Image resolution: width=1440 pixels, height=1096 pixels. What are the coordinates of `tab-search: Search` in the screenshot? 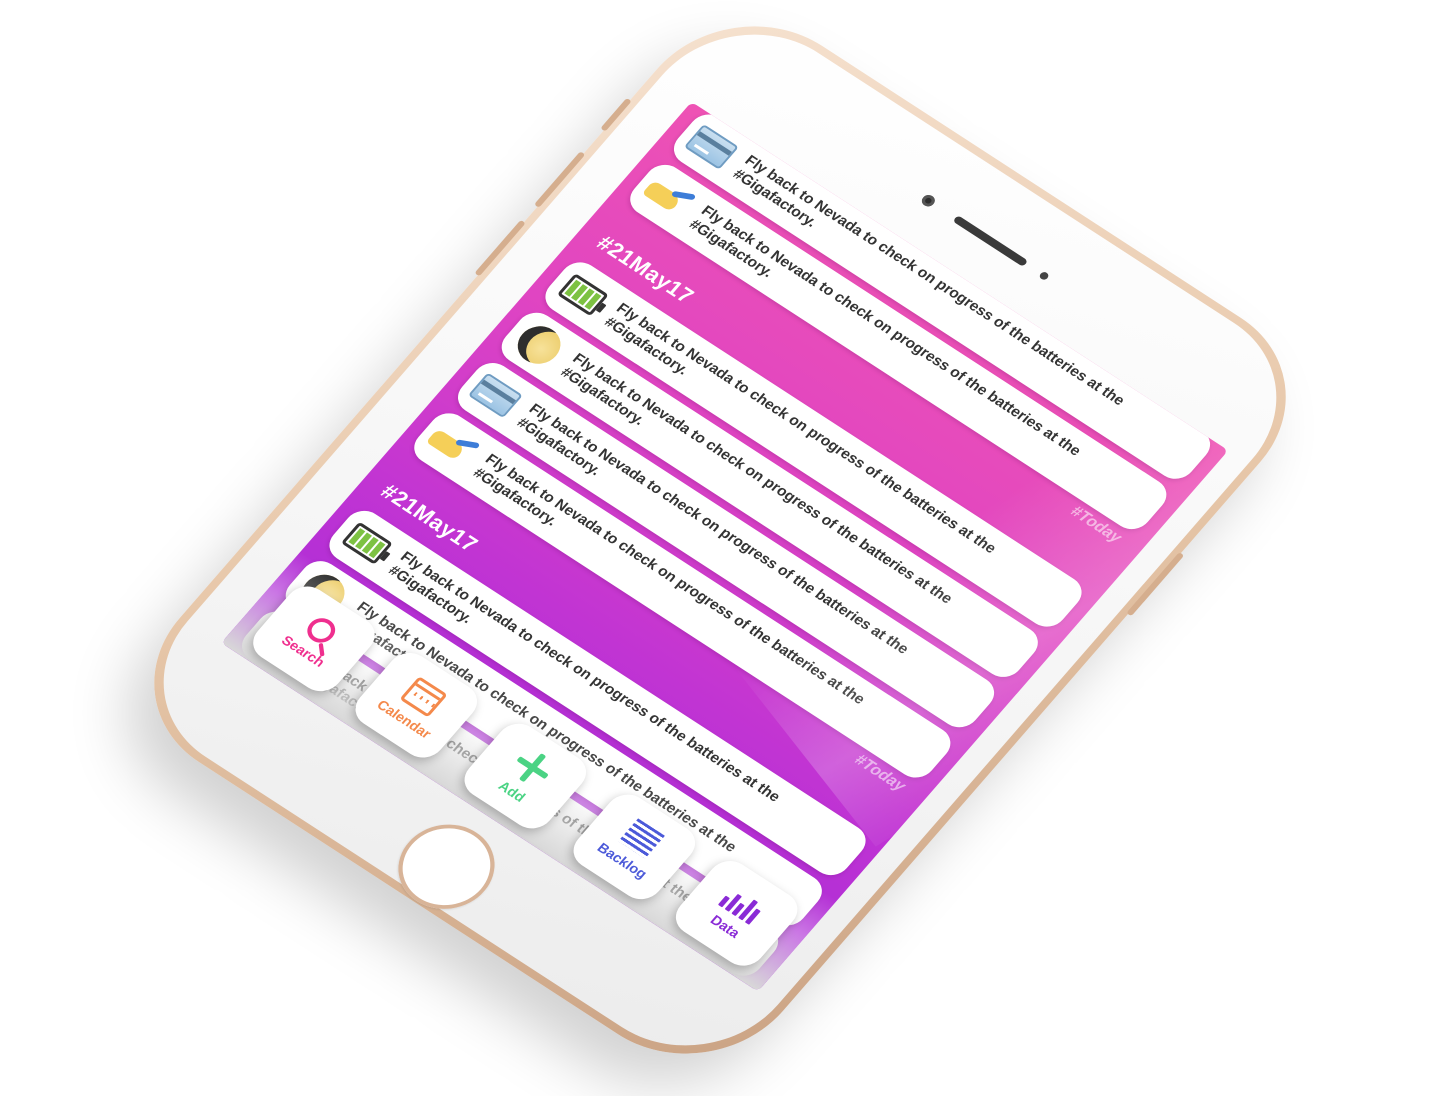 It's located at (314, 639).